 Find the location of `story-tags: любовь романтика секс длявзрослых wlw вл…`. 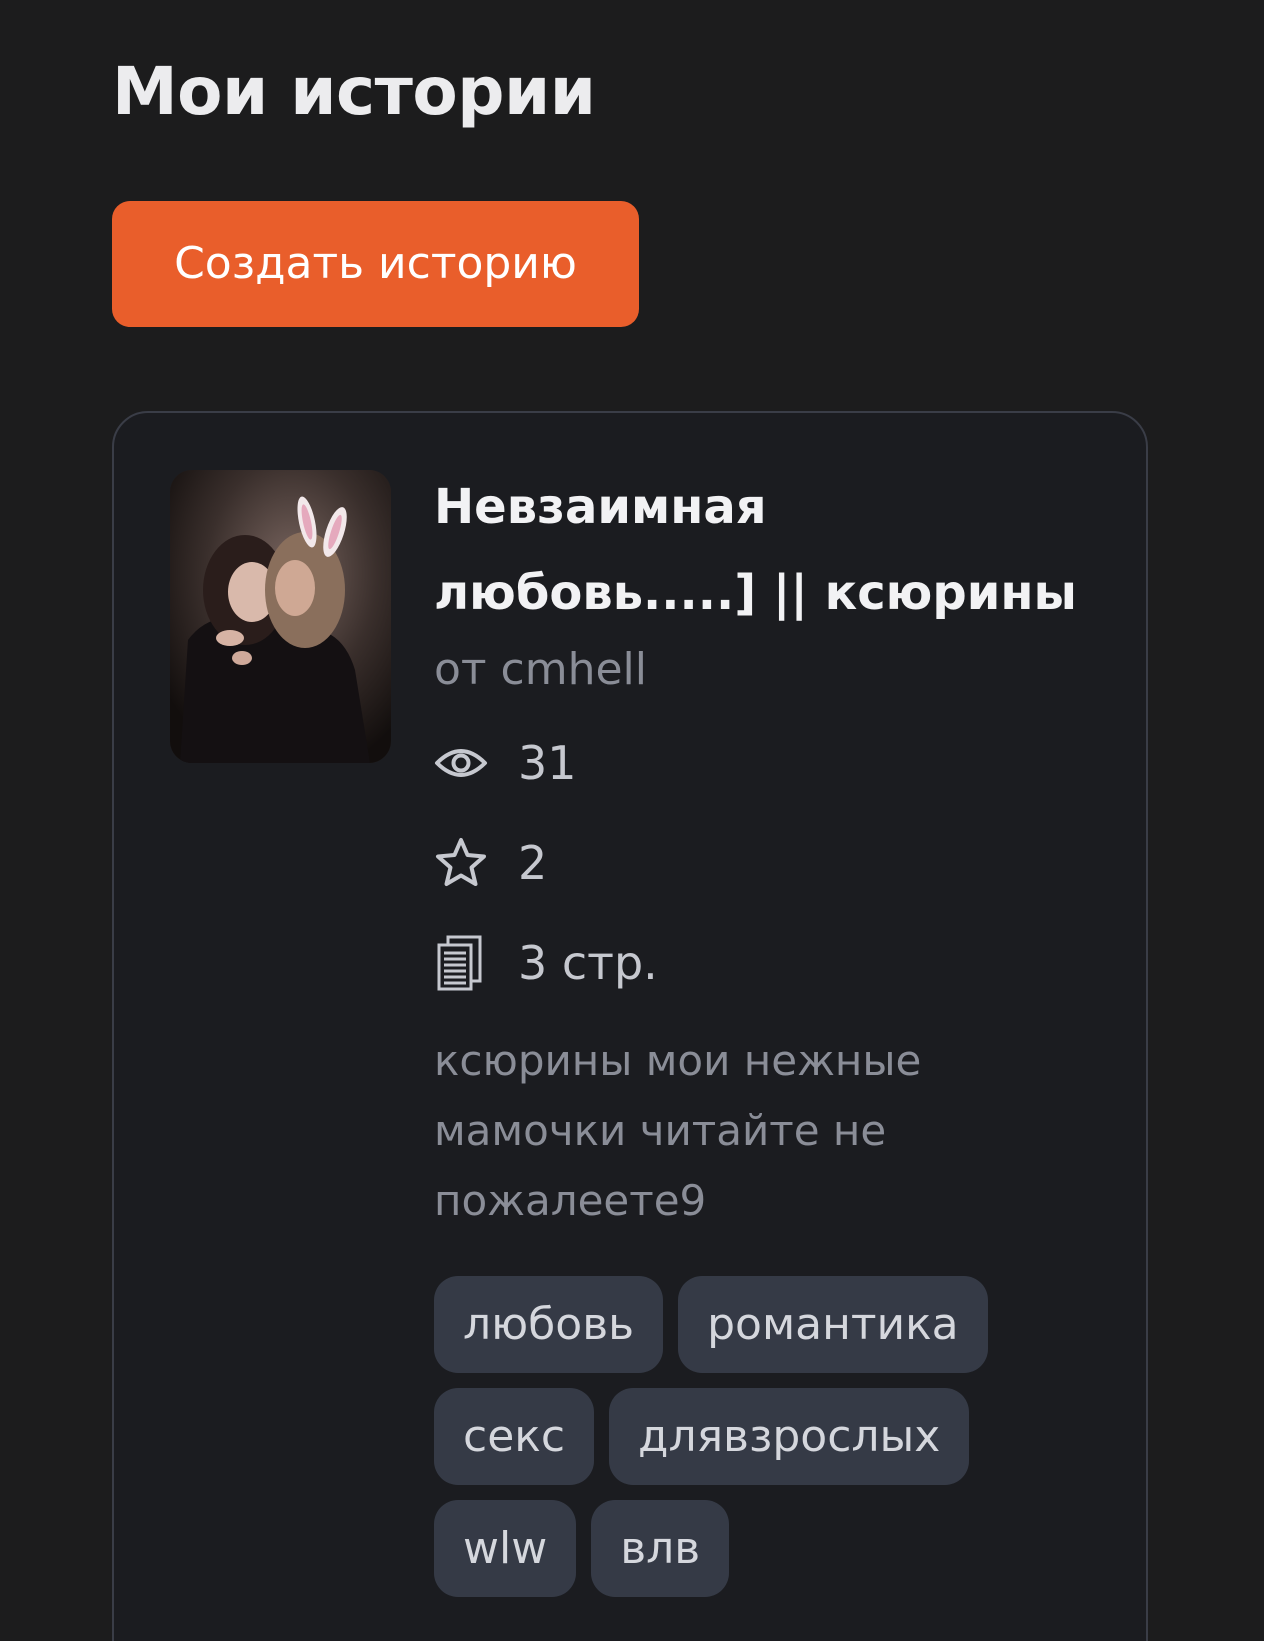

story-tags: любовь романтика секс длявзрослых wlw вл… is located at coordinates (744, 1436).